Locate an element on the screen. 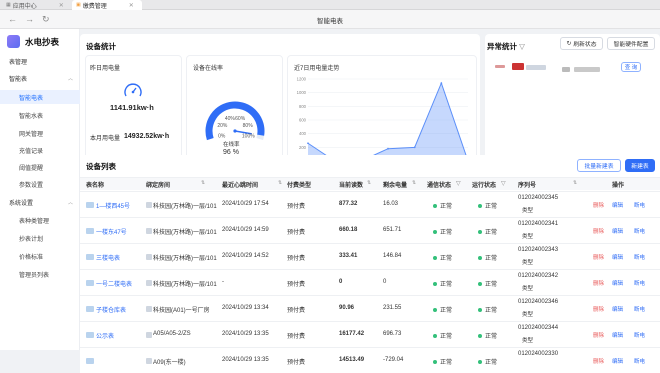 The image size is (660, 373). cell-name: 公示表 is located at coordinates (105, 335).